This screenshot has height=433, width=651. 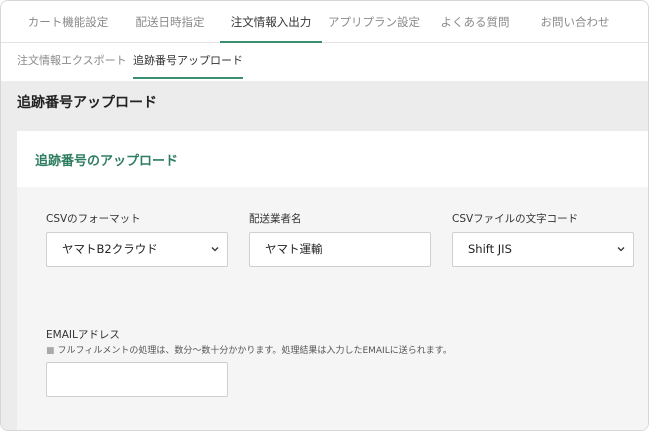 I want to click on tab-order-io: 注文情報入出力, so click(x=271, y=22).